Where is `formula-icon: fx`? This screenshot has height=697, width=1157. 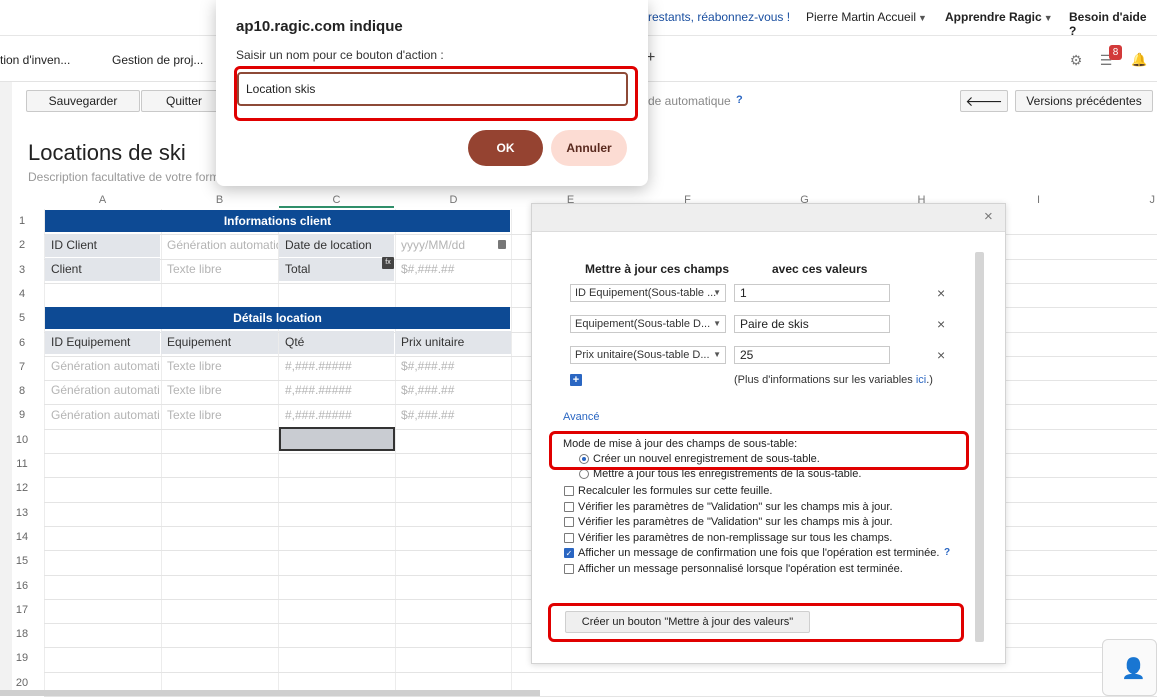 formula-icon: fx is located at coordinates (388, 263).